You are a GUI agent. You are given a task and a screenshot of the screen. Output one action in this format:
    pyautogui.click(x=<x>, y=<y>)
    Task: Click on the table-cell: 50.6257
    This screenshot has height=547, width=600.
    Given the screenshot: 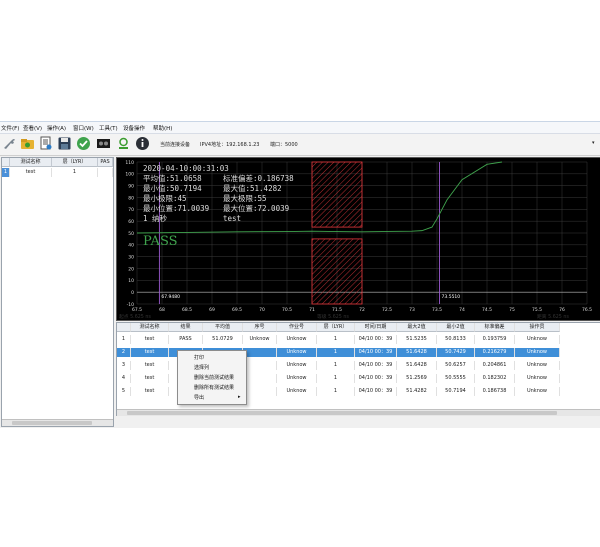 What is the action you would take?
    pyautogui.click(x=456, y=365)
    